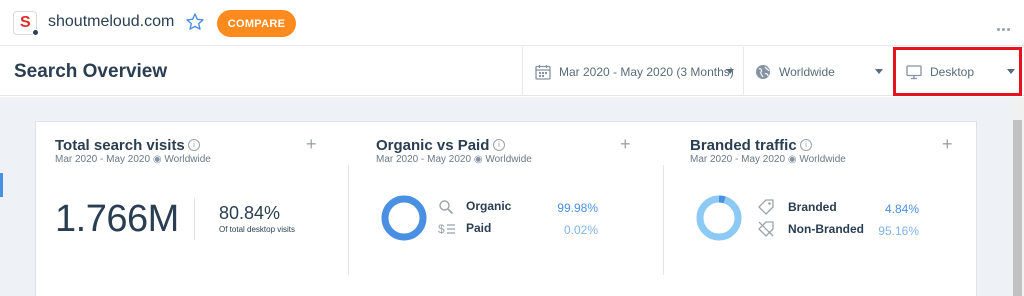  I want to click on favicon-letter: S, so click(25, 22).